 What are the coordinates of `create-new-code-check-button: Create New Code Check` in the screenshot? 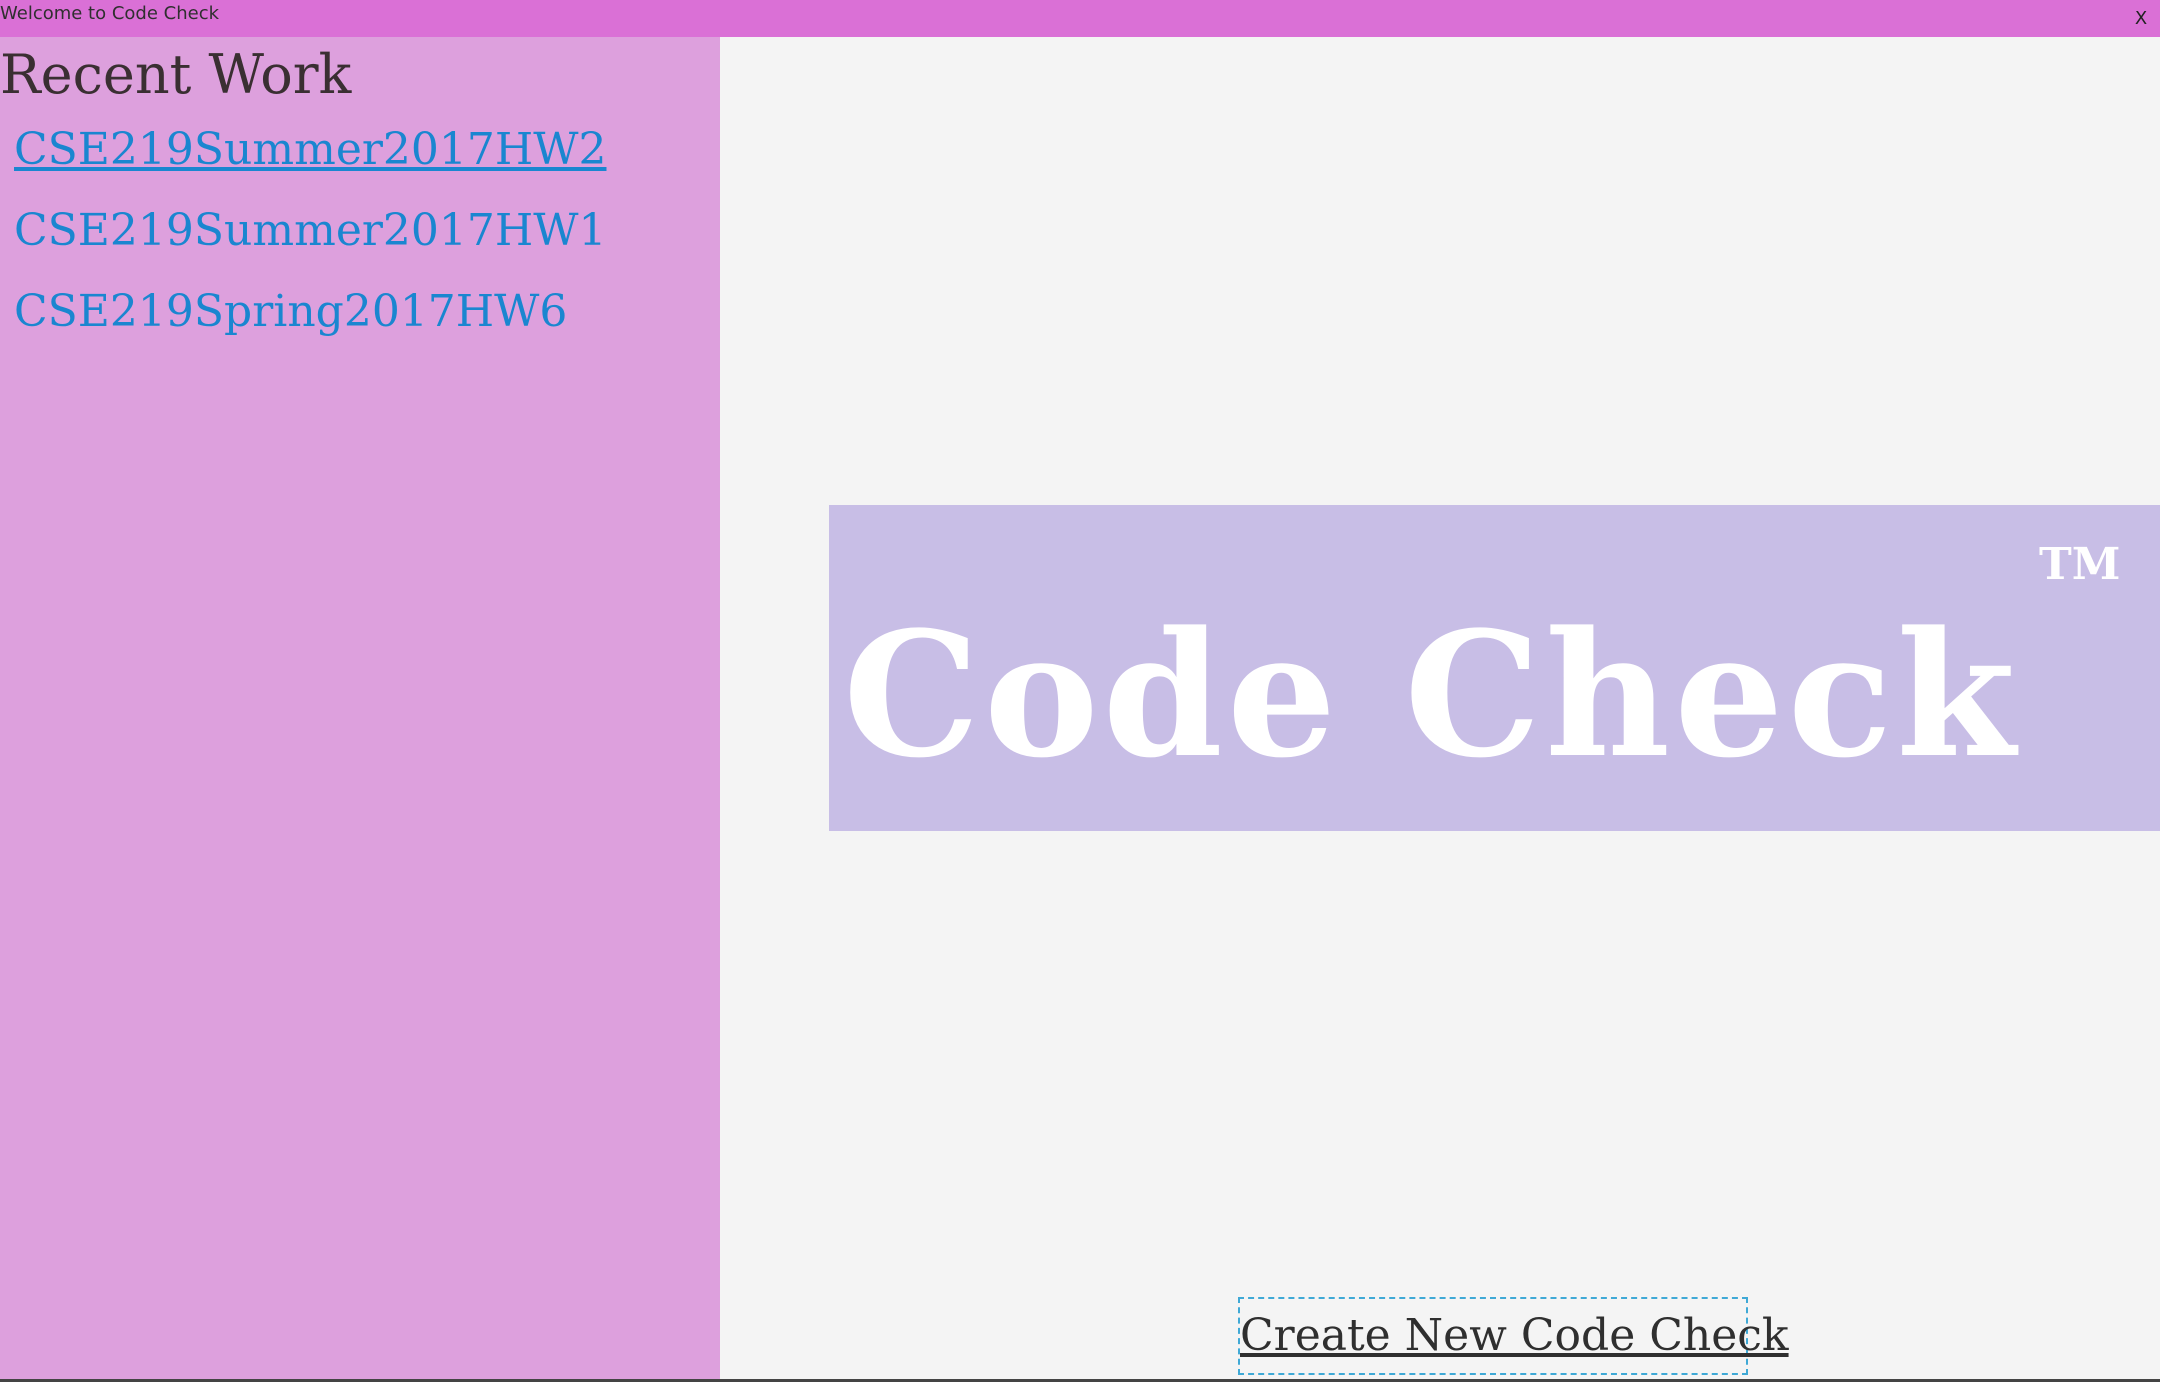 It's located at (1513, 1336).